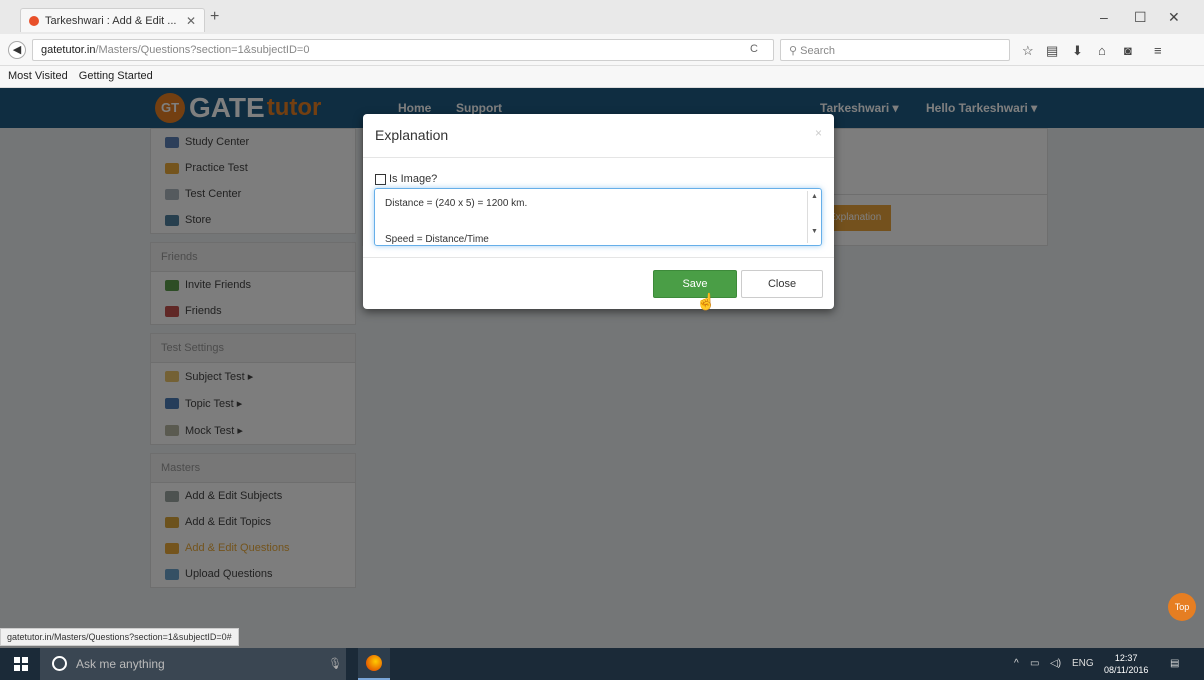  Describe the element at coordinates (818, 133) in the screenshot. I see `modal-close-icon: ×` at that location.